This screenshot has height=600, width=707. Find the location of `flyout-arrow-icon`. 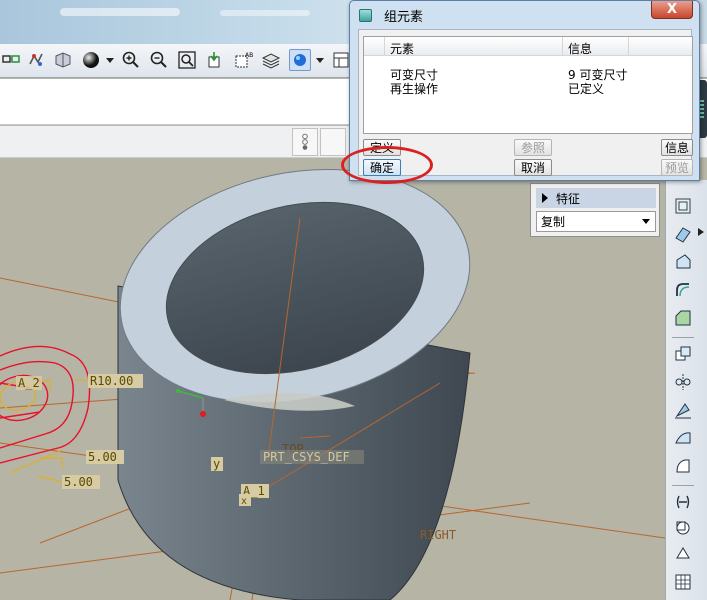

flyout-arrow-icon is located at coordinates (701, 232).